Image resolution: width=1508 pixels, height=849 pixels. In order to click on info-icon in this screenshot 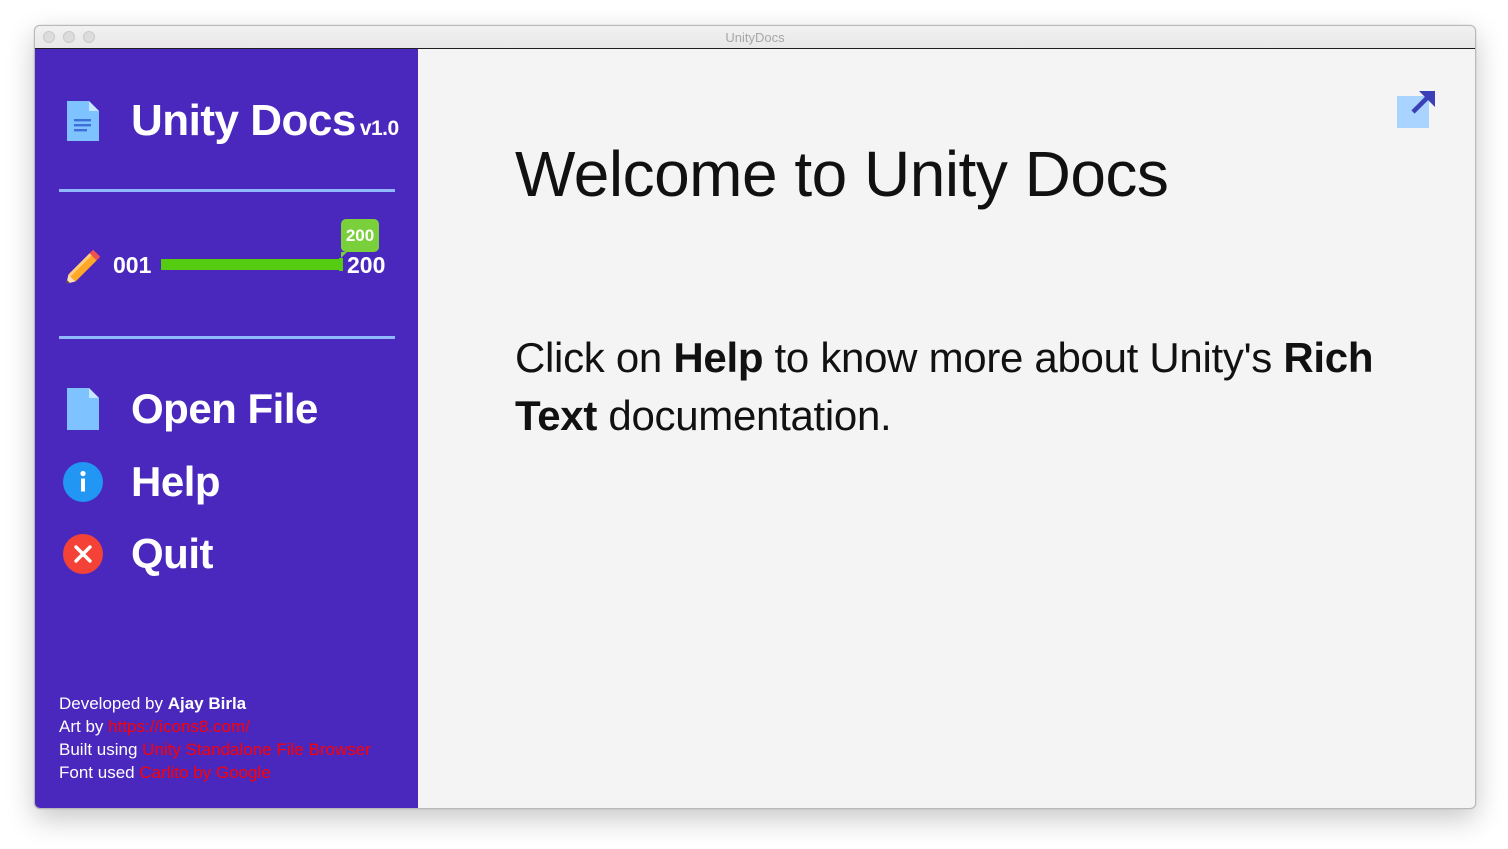, I will do `click(83, 482)`.